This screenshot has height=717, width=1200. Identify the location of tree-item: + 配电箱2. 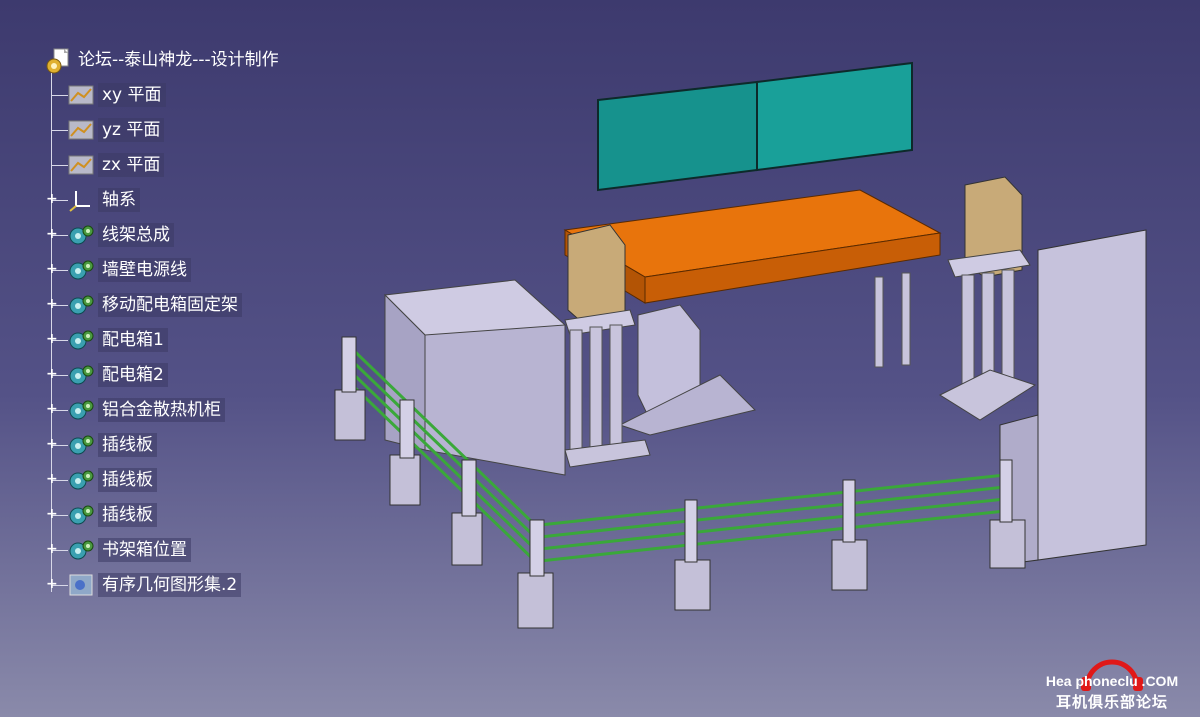
(160, 375).